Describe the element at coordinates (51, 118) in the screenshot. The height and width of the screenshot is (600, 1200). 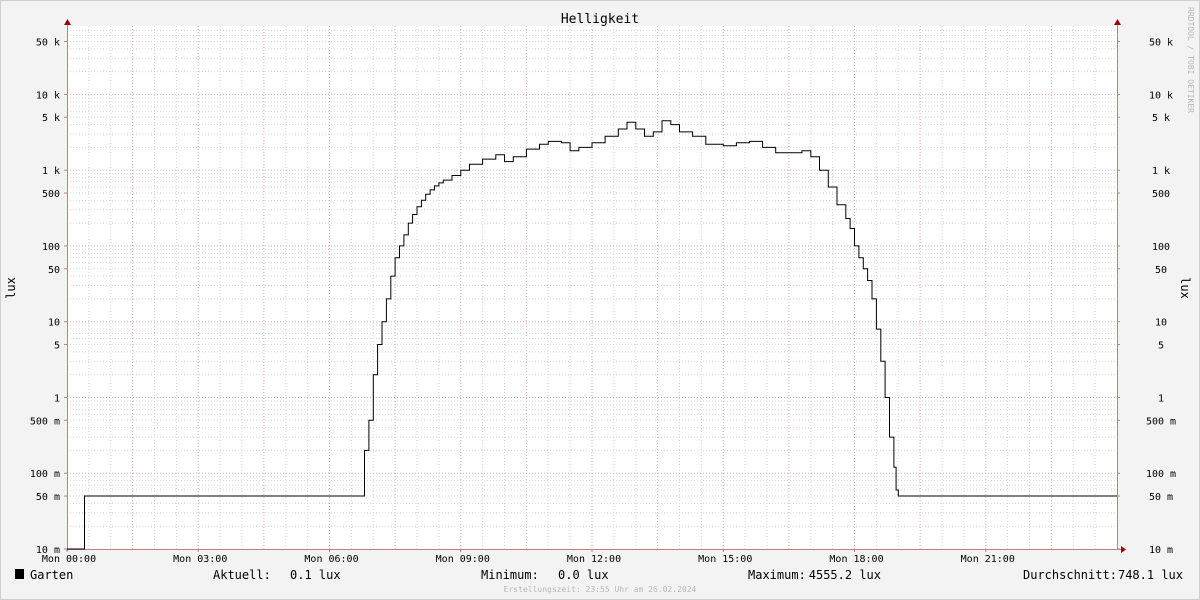
I see `y-tick-label-left: 5 k` at that location.